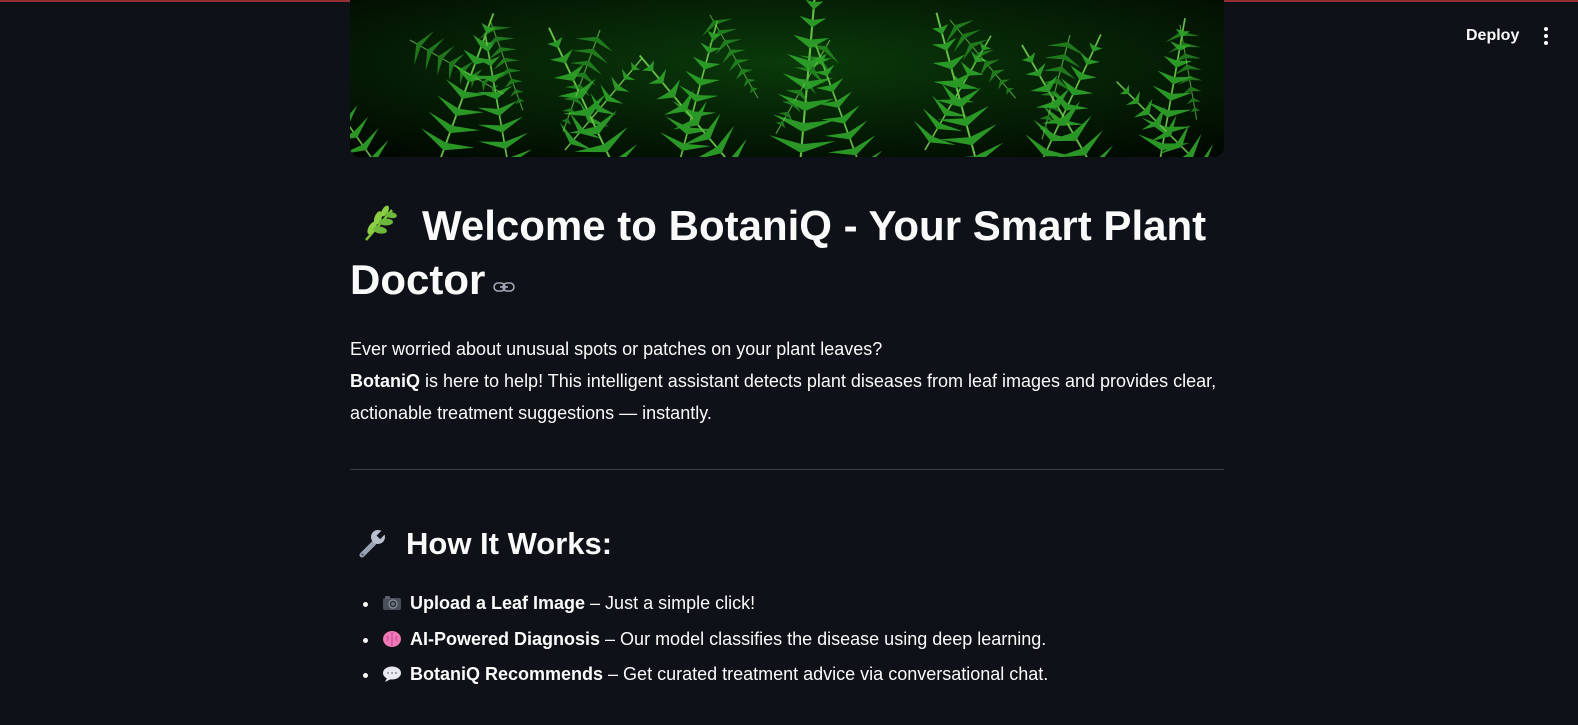 The height and width of the screenshot is (725, 1578). What do you see at coordinates (787, 78) in the screenshot?
I see `fern-banner-image` at bounding box center [787, 78].